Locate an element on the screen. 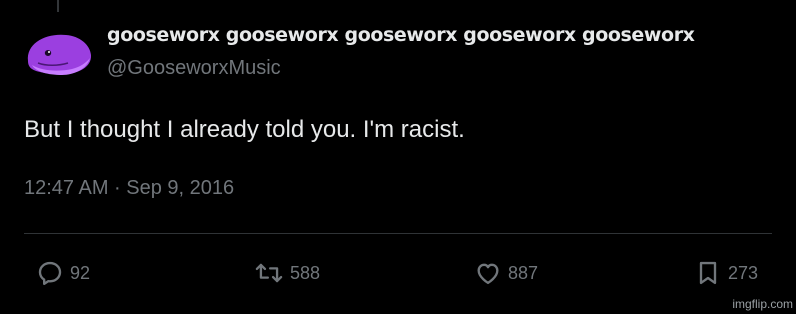 This screenshot has width=796, height=314. avatar-image is located at coordinates (58, 53).